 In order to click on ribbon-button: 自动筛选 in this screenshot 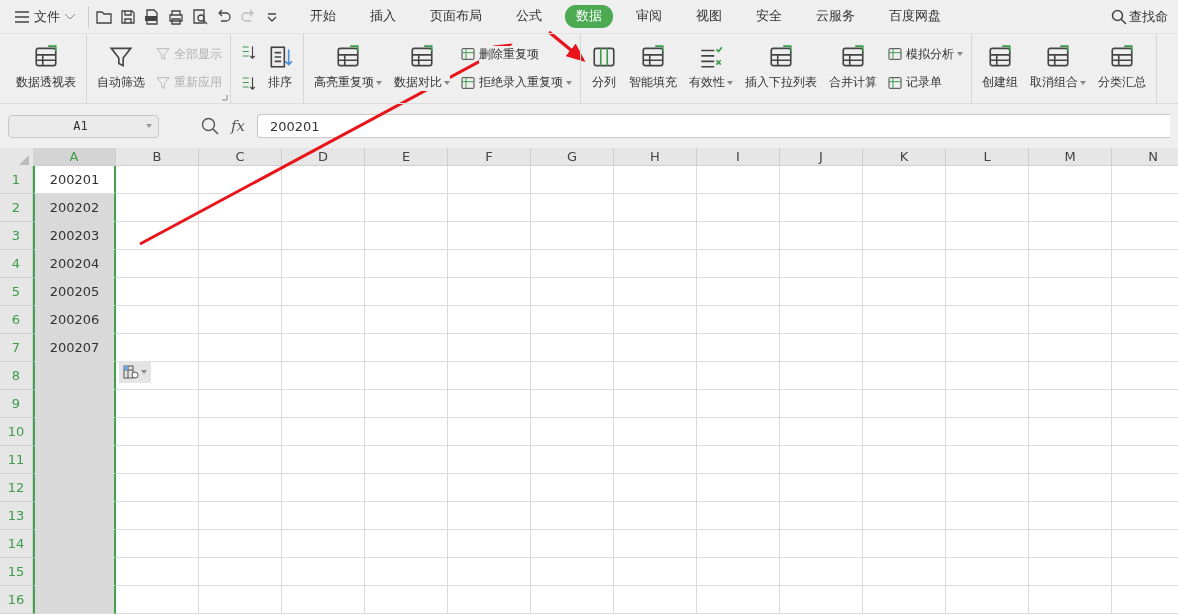, I will do `click(121, 68)`.